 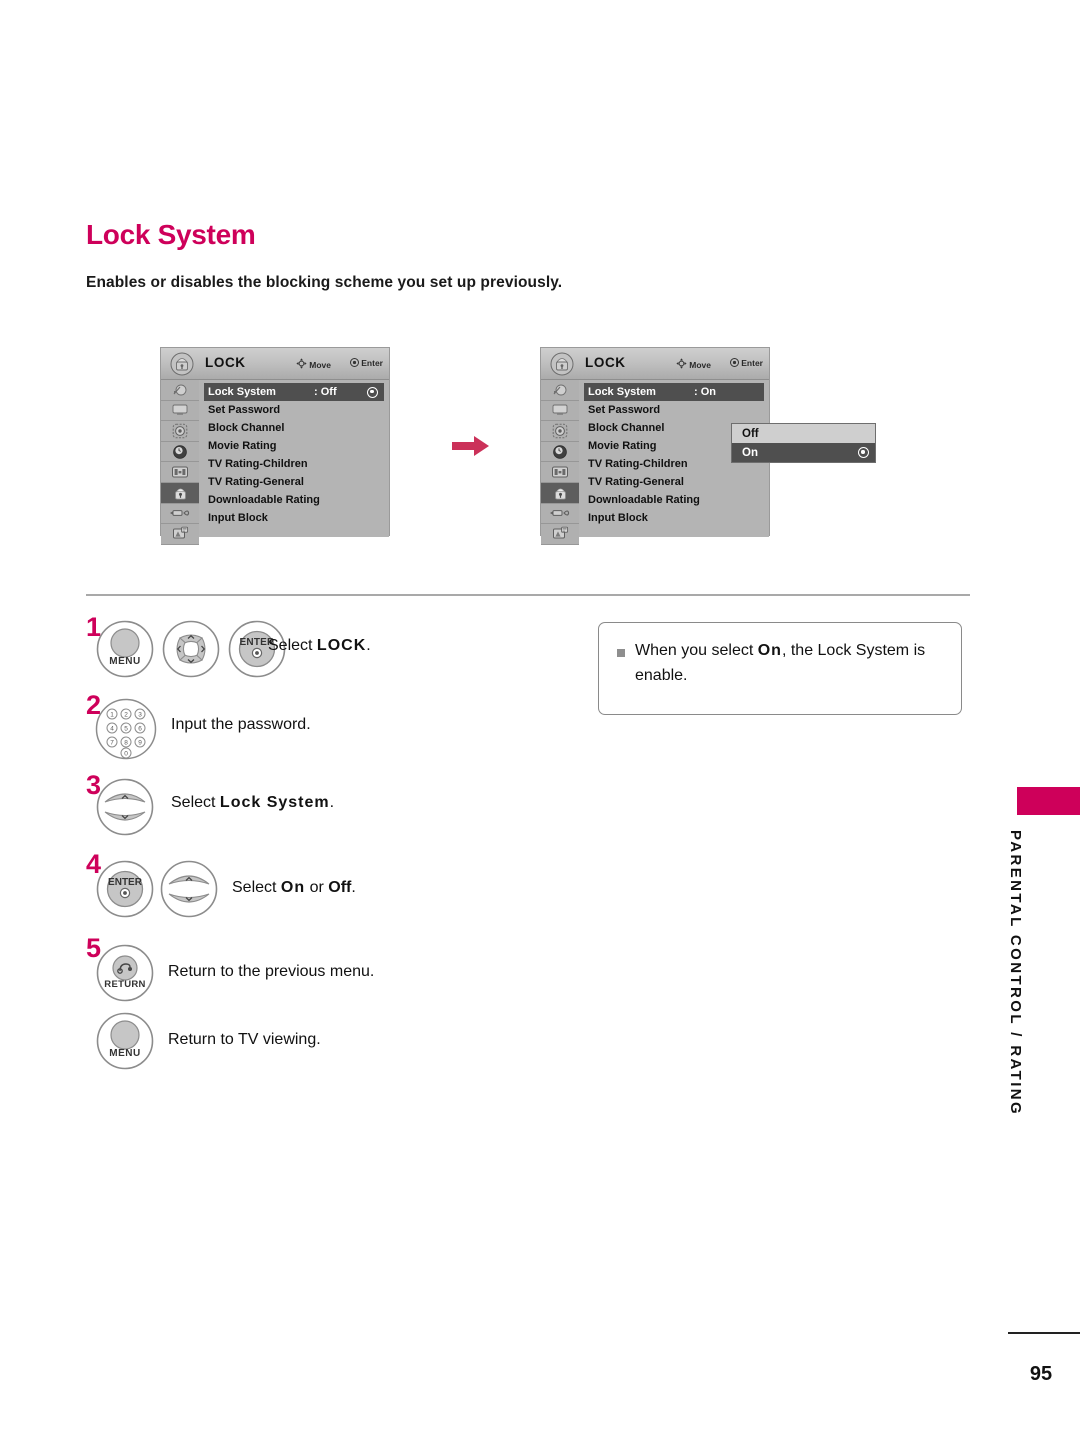 I want to click on dropdown-option-on: On, so click(x=803, y=452).